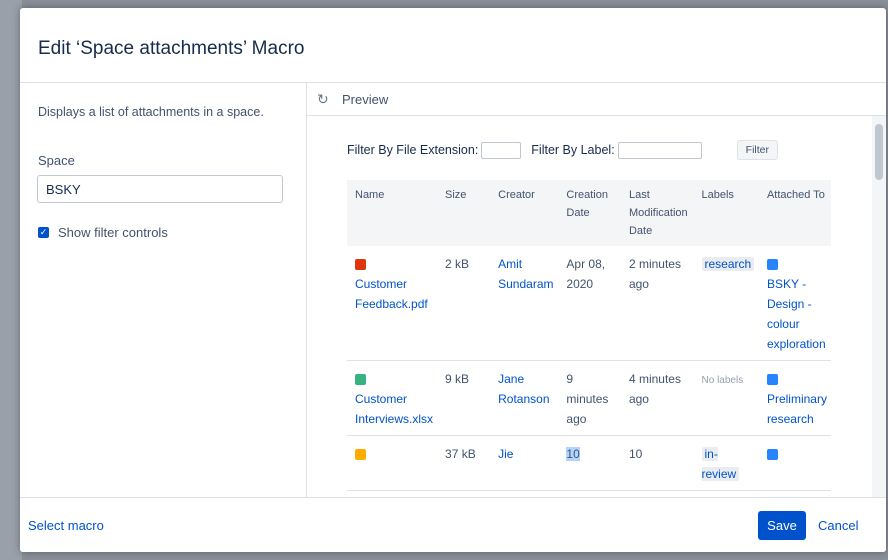  Describe the element at coordinates (11, 280) in the screenshot. I see `page-backdrop` at that location.